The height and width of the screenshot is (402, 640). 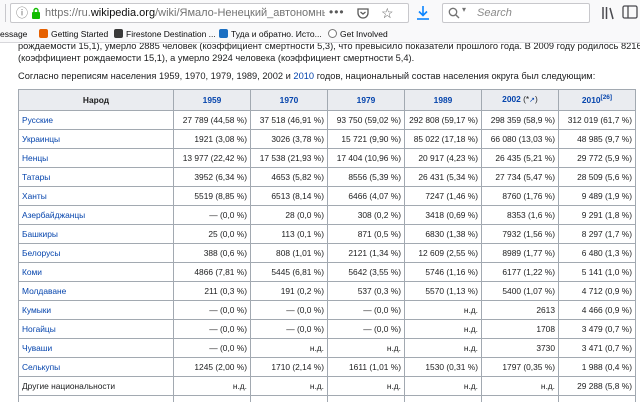 What do you see at coordinates (366, 196) in the screenshot?
I see `cell-1979: 6466 (4,07 %)` at bounding box center [366, 196].